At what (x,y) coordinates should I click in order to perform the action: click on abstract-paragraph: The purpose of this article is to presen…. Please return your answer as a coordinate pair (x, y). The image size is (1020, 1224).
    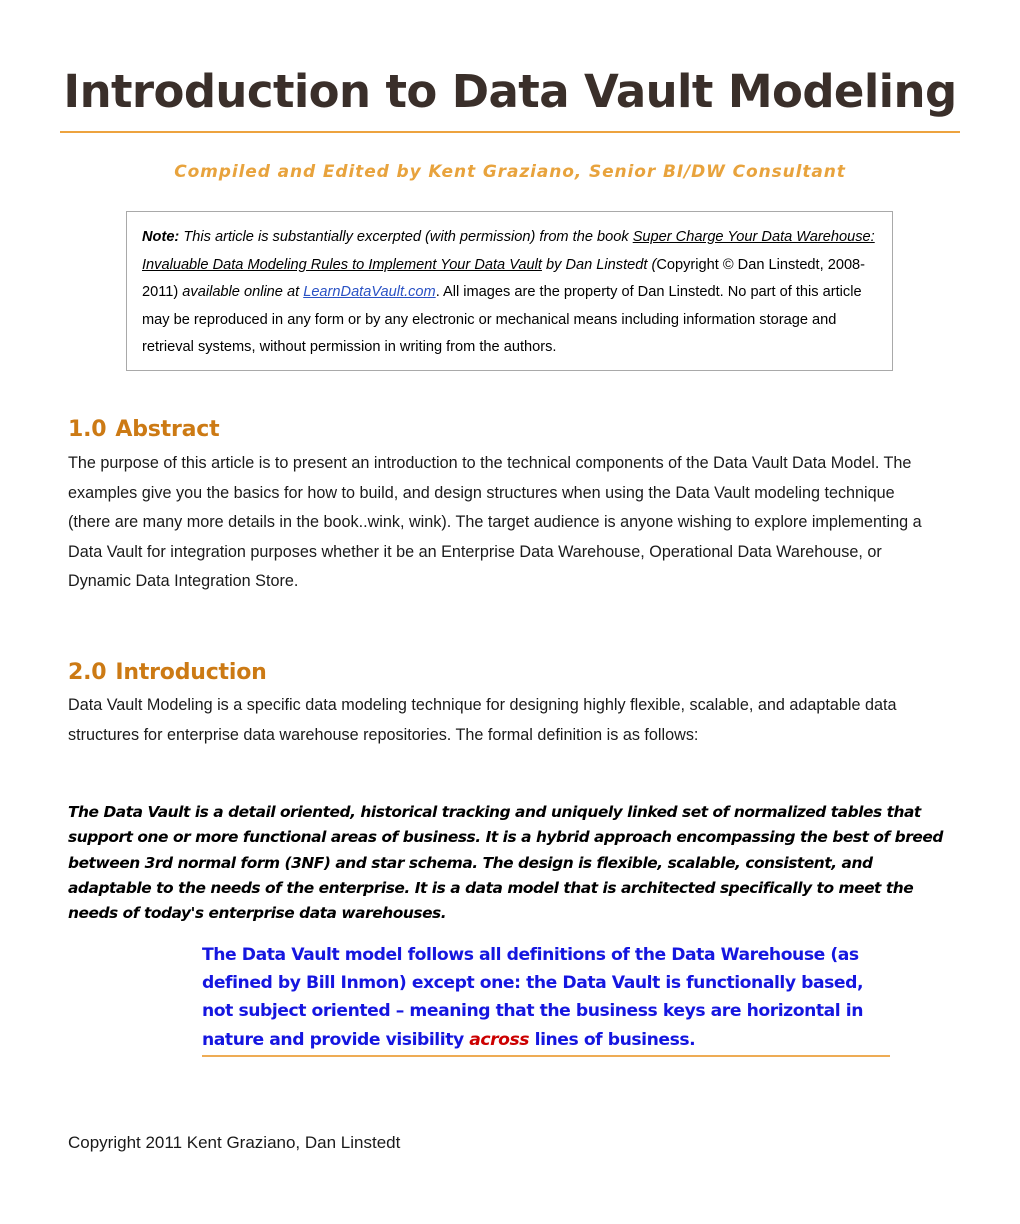
    Looking at the image, I should click on (495, 522).